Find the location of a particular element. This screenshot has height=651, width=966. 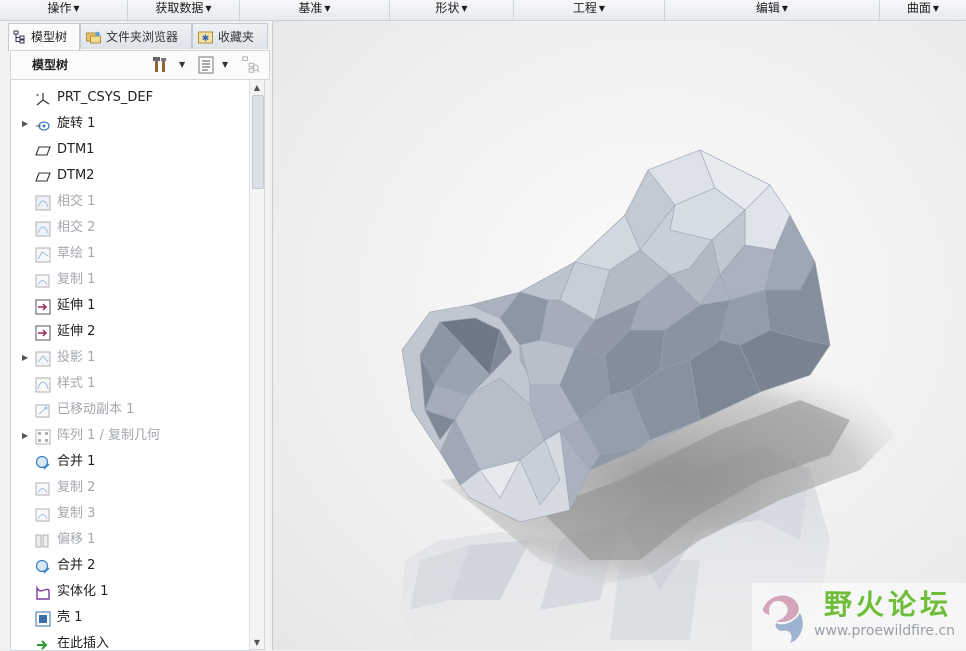

tree-item-label: DTM1 is located at coordinates (76, 149).